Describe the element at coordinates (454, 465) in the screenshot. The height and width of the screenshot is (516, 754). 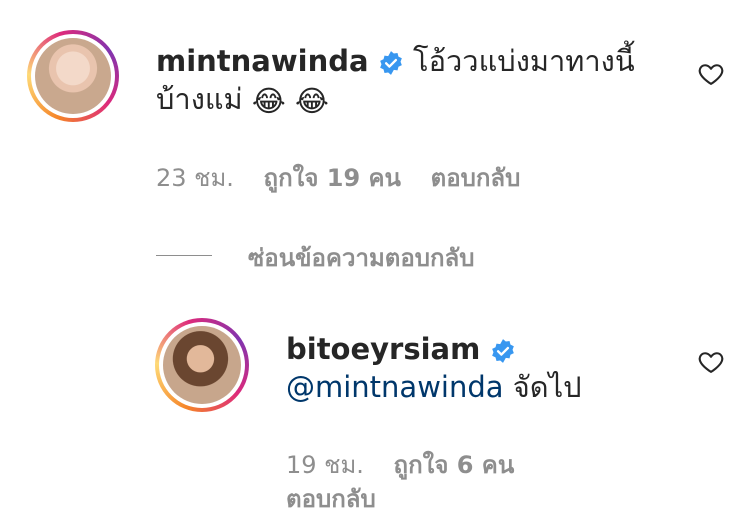
I see `comment-likes: ถูกใจ 6 คน` at that location.